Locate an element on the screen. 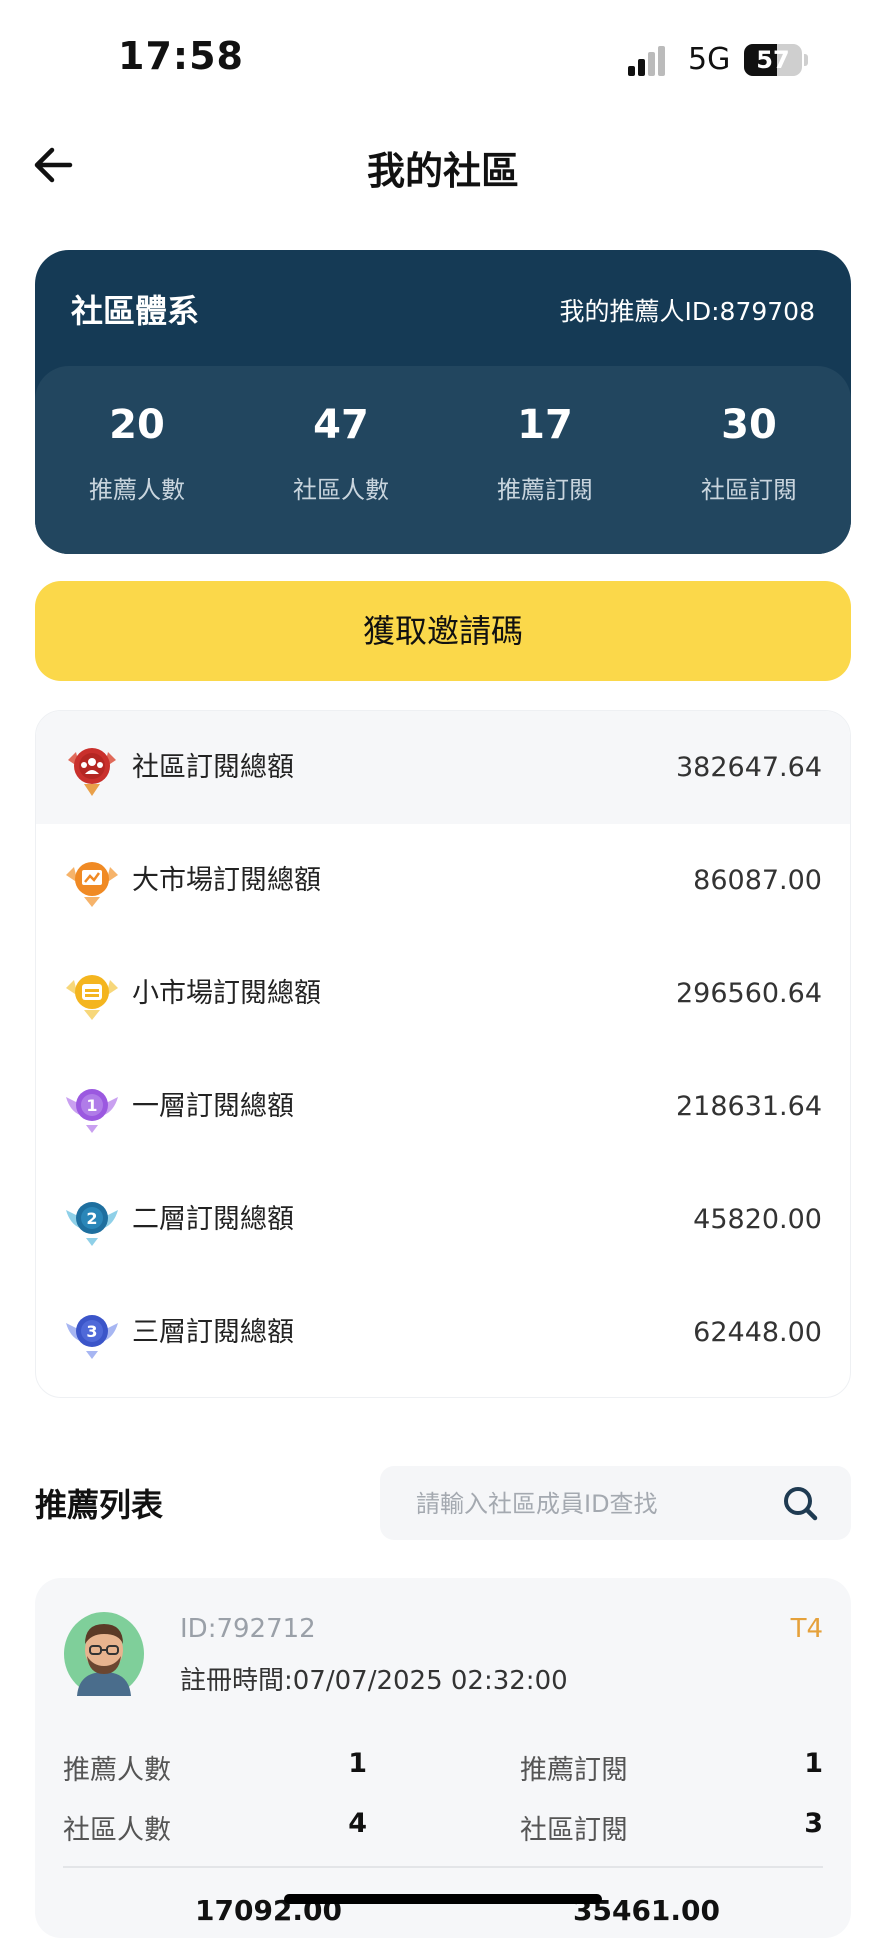 The height and width of the screenshot is (1938, 886). member-stat-label: 社區訂閱 is located at coordinates (574, 1830).